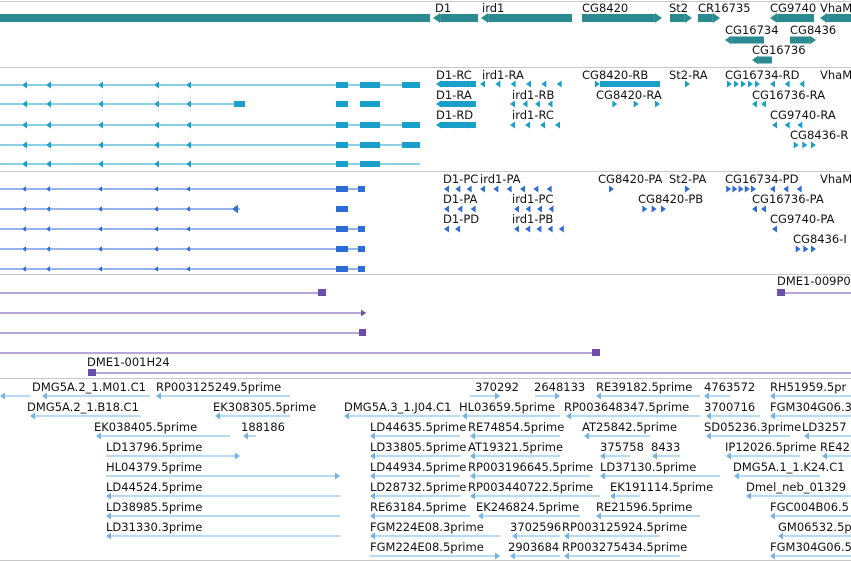 This screenshot has height=562, width=851. What do you see at coordinates (363, 313) in the screenshot?
I see `clone-arrow` at bounding box center [363, 313].